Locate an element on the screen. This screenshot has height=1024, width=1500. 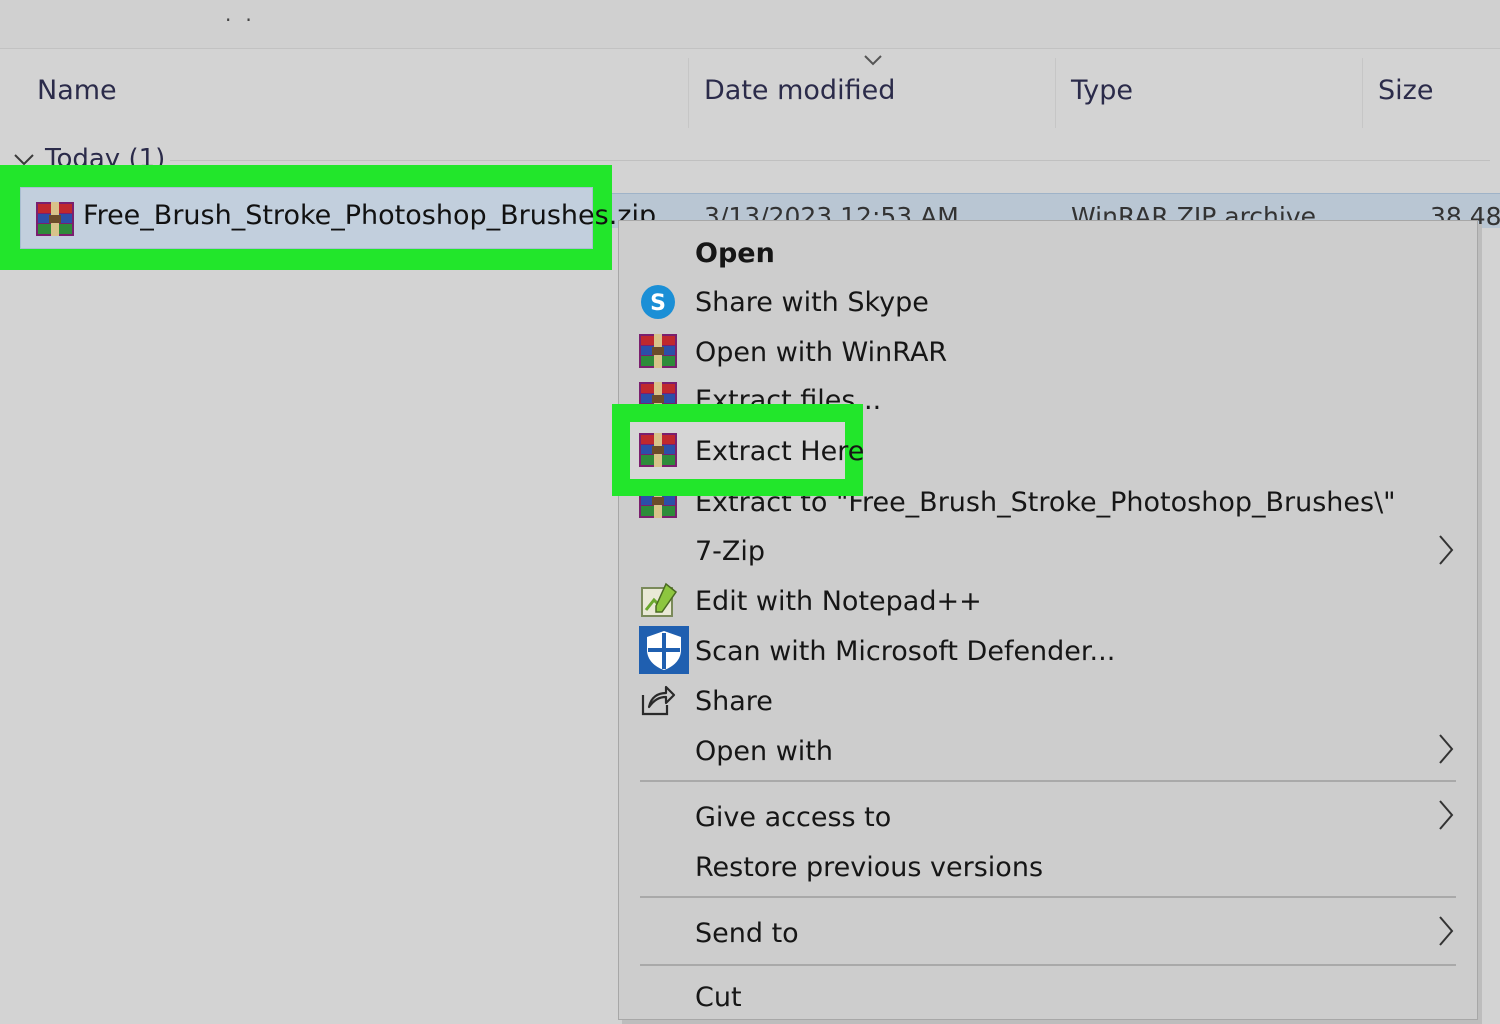
column-header-date-modified: Date modified is located at coordinates (799, 90).